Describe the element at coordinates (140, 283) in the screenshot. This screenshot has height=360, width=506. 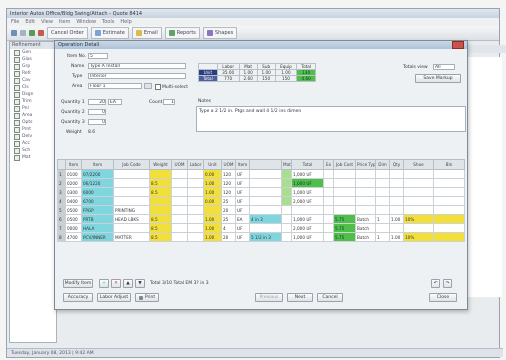
I see `move-down-button: ▼` at that location.